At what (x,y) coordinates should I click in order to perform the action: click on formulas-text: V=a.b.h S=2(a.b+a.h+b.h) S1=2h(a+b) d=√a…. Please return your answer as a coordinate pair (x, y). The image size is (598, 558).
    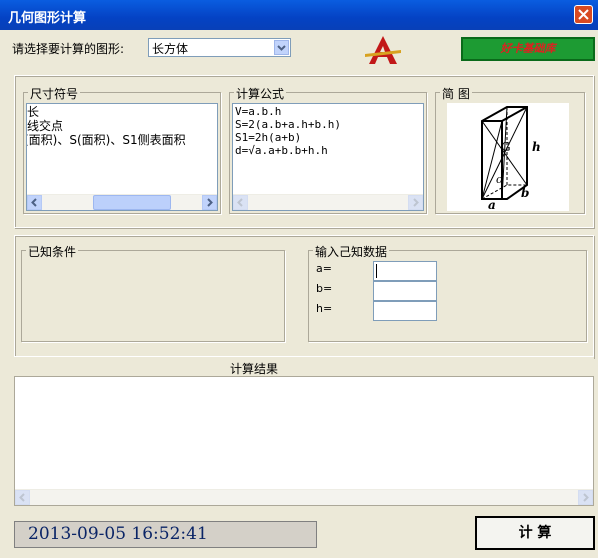
    Looking at the image, I should click on (288, 131).